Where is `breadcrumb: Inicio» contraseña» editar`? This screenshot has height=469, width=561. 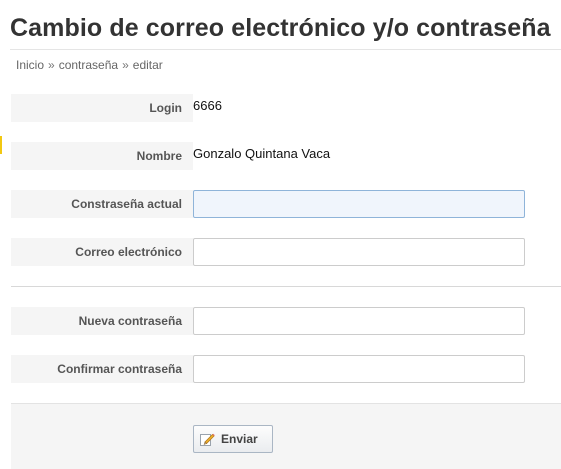 breadcrumb: Inicio» contraseña» editar is located at coordinates (89, 65).